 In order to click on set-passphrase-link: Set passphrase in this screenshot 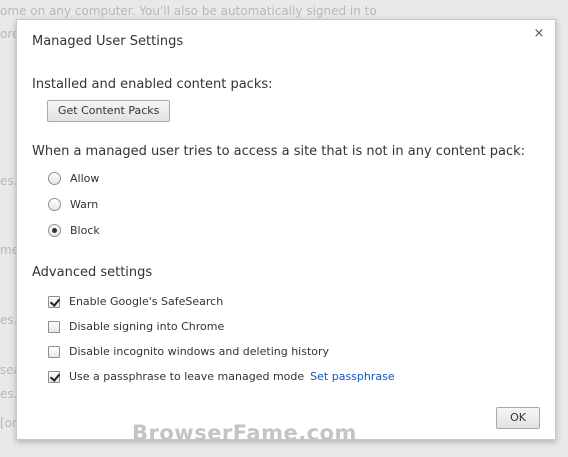, I will do `click(352, 376)`.